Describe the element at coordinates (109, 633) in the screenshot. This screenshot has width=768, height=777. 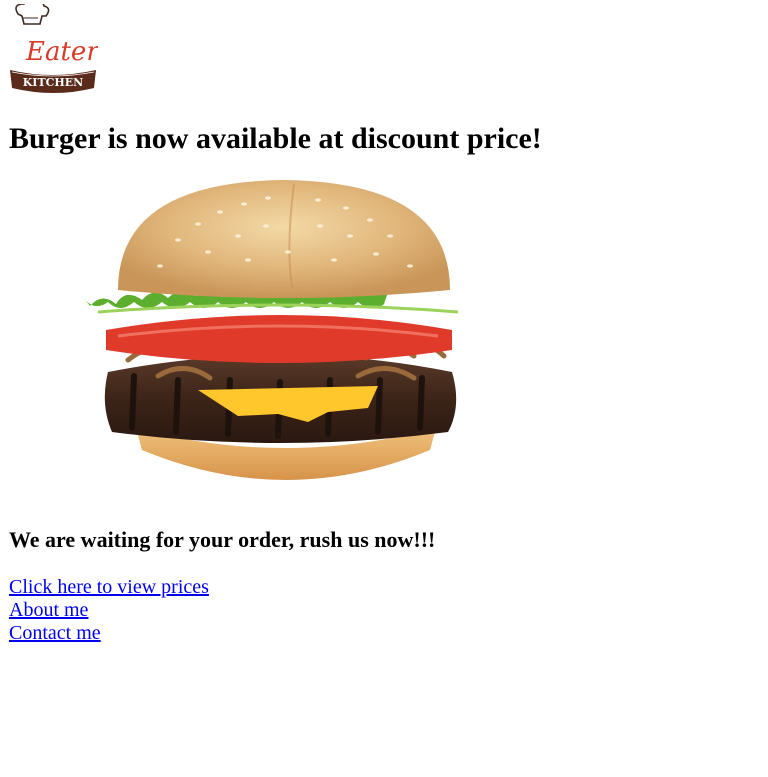
I see `contact-me-link: Contact me` at that location.